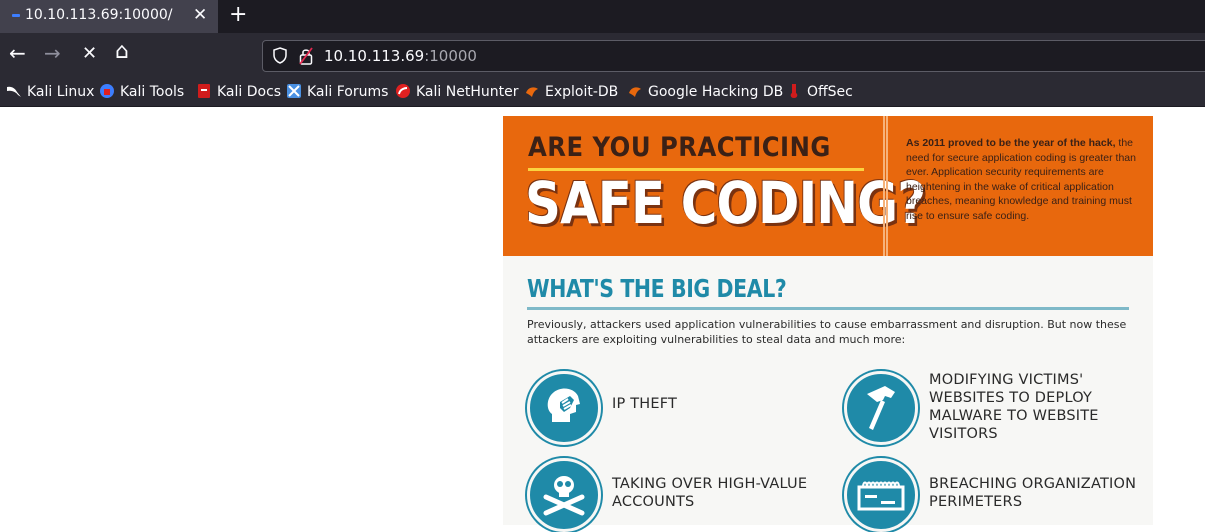  What do you see at coordinates (306, 56) in the screenshot?
I see `insecure-lock-icon` at bounding box center [306, 56].